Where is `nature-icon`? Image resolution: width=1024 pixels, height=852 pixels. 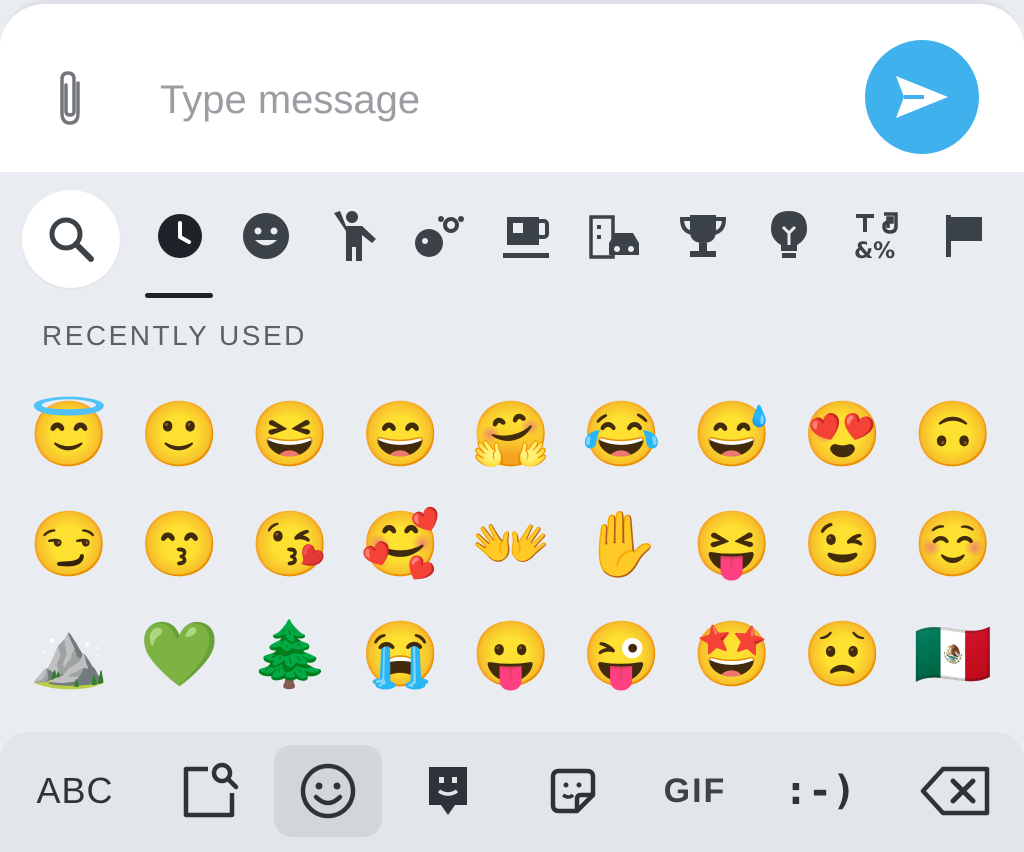
nature-icon is located at coordinates (439, 236).